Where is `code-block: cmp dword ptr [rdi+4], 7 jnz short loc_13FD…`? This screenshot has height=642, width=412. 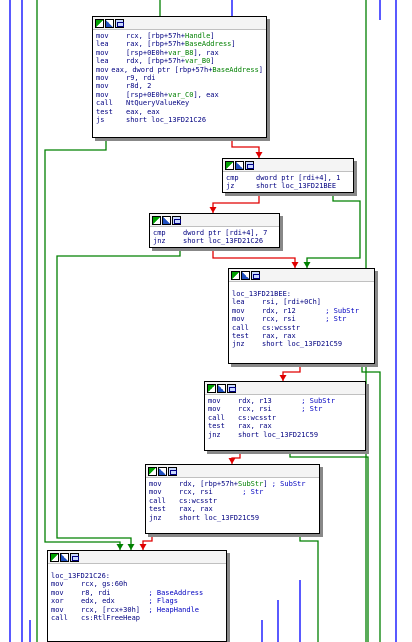 code-block: cmp dword ptr [rdi+4], 7 jnz short loc_13FD… is located at coordinates (214, 230).